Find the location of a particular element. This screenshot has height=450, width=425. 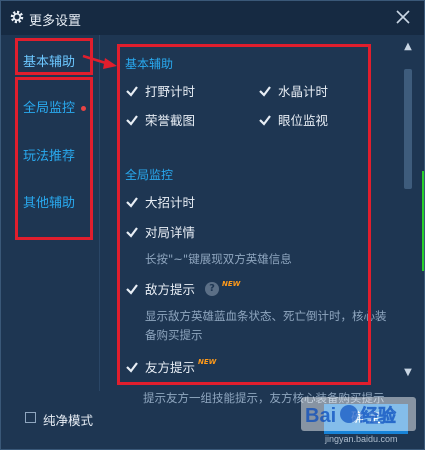

close-button is located at coordinates (403, 17).